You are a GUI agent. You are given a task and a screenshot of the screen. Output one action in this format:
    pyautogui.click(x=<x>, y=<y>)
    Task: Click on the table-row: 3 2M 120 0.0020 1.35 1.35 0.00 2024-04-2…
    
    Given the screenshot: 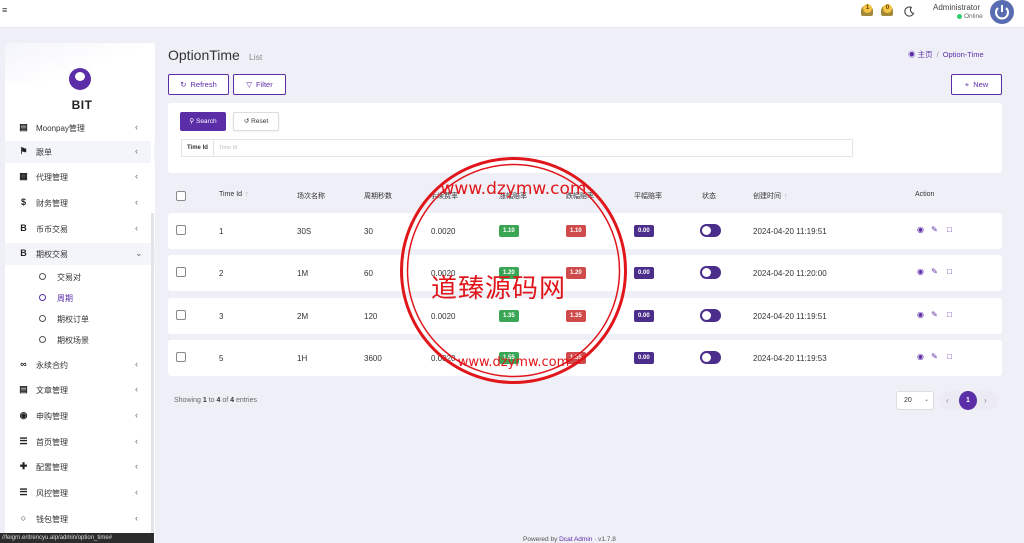 What is the action you would take?
    pyautogui.click(x=585, y=316)
    